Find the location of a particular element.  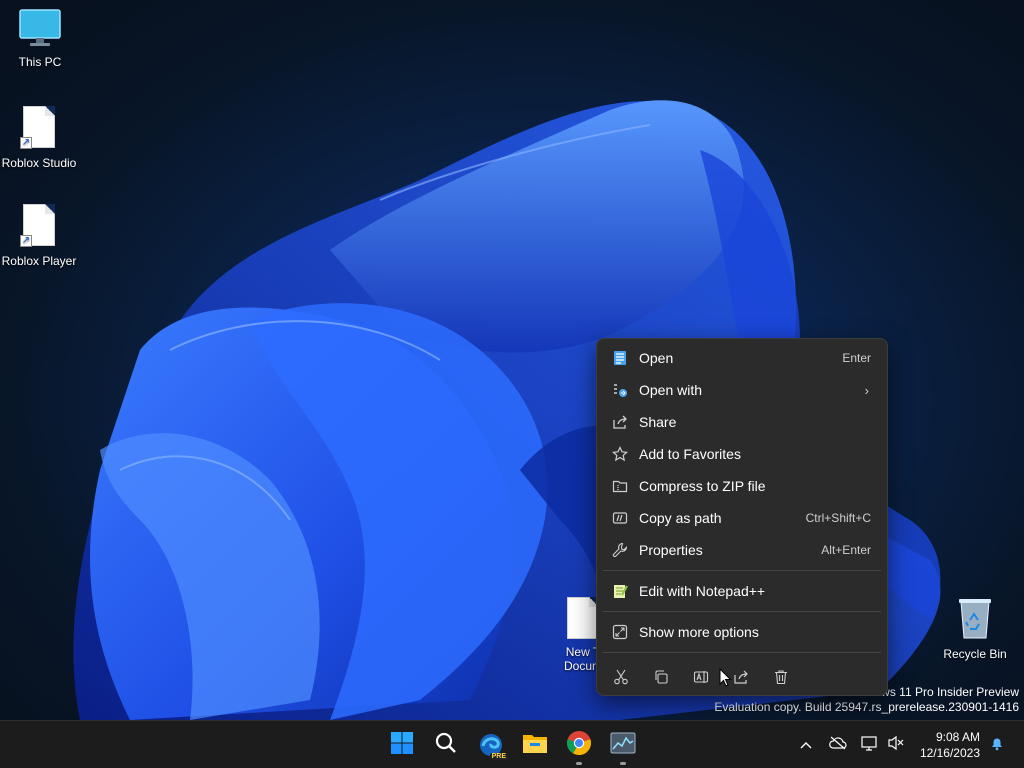

menu-item-label: Share is located at coordinates (658, 422).